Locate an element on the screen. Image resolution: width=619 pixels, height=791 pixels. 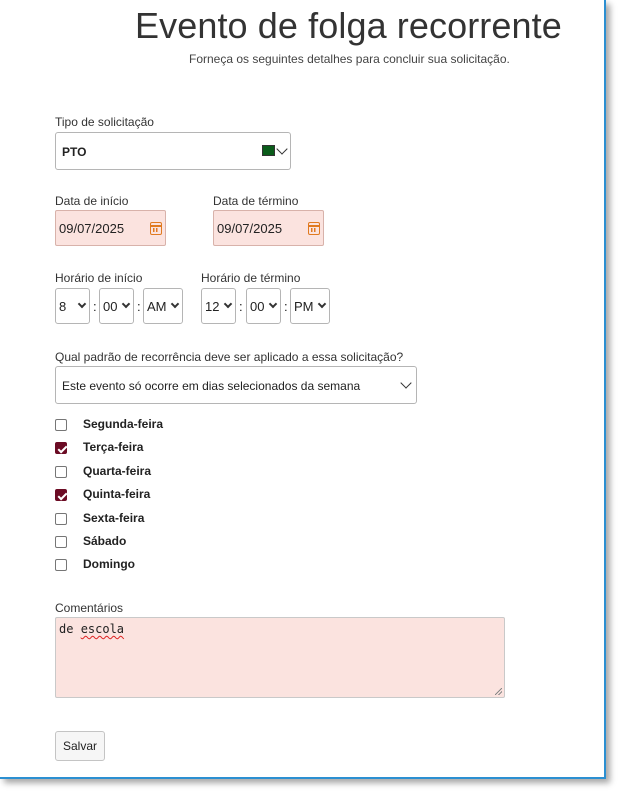
end-minute-value: 00 is located at coordinates (257, 306).